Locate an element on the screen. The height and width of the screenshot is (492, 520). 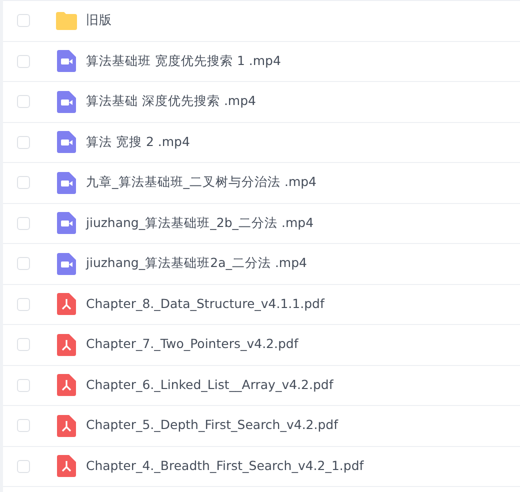
file-name: Chapter_6._Linked_List__Array_v4.2.pdf is located at coordinates (210, 385).